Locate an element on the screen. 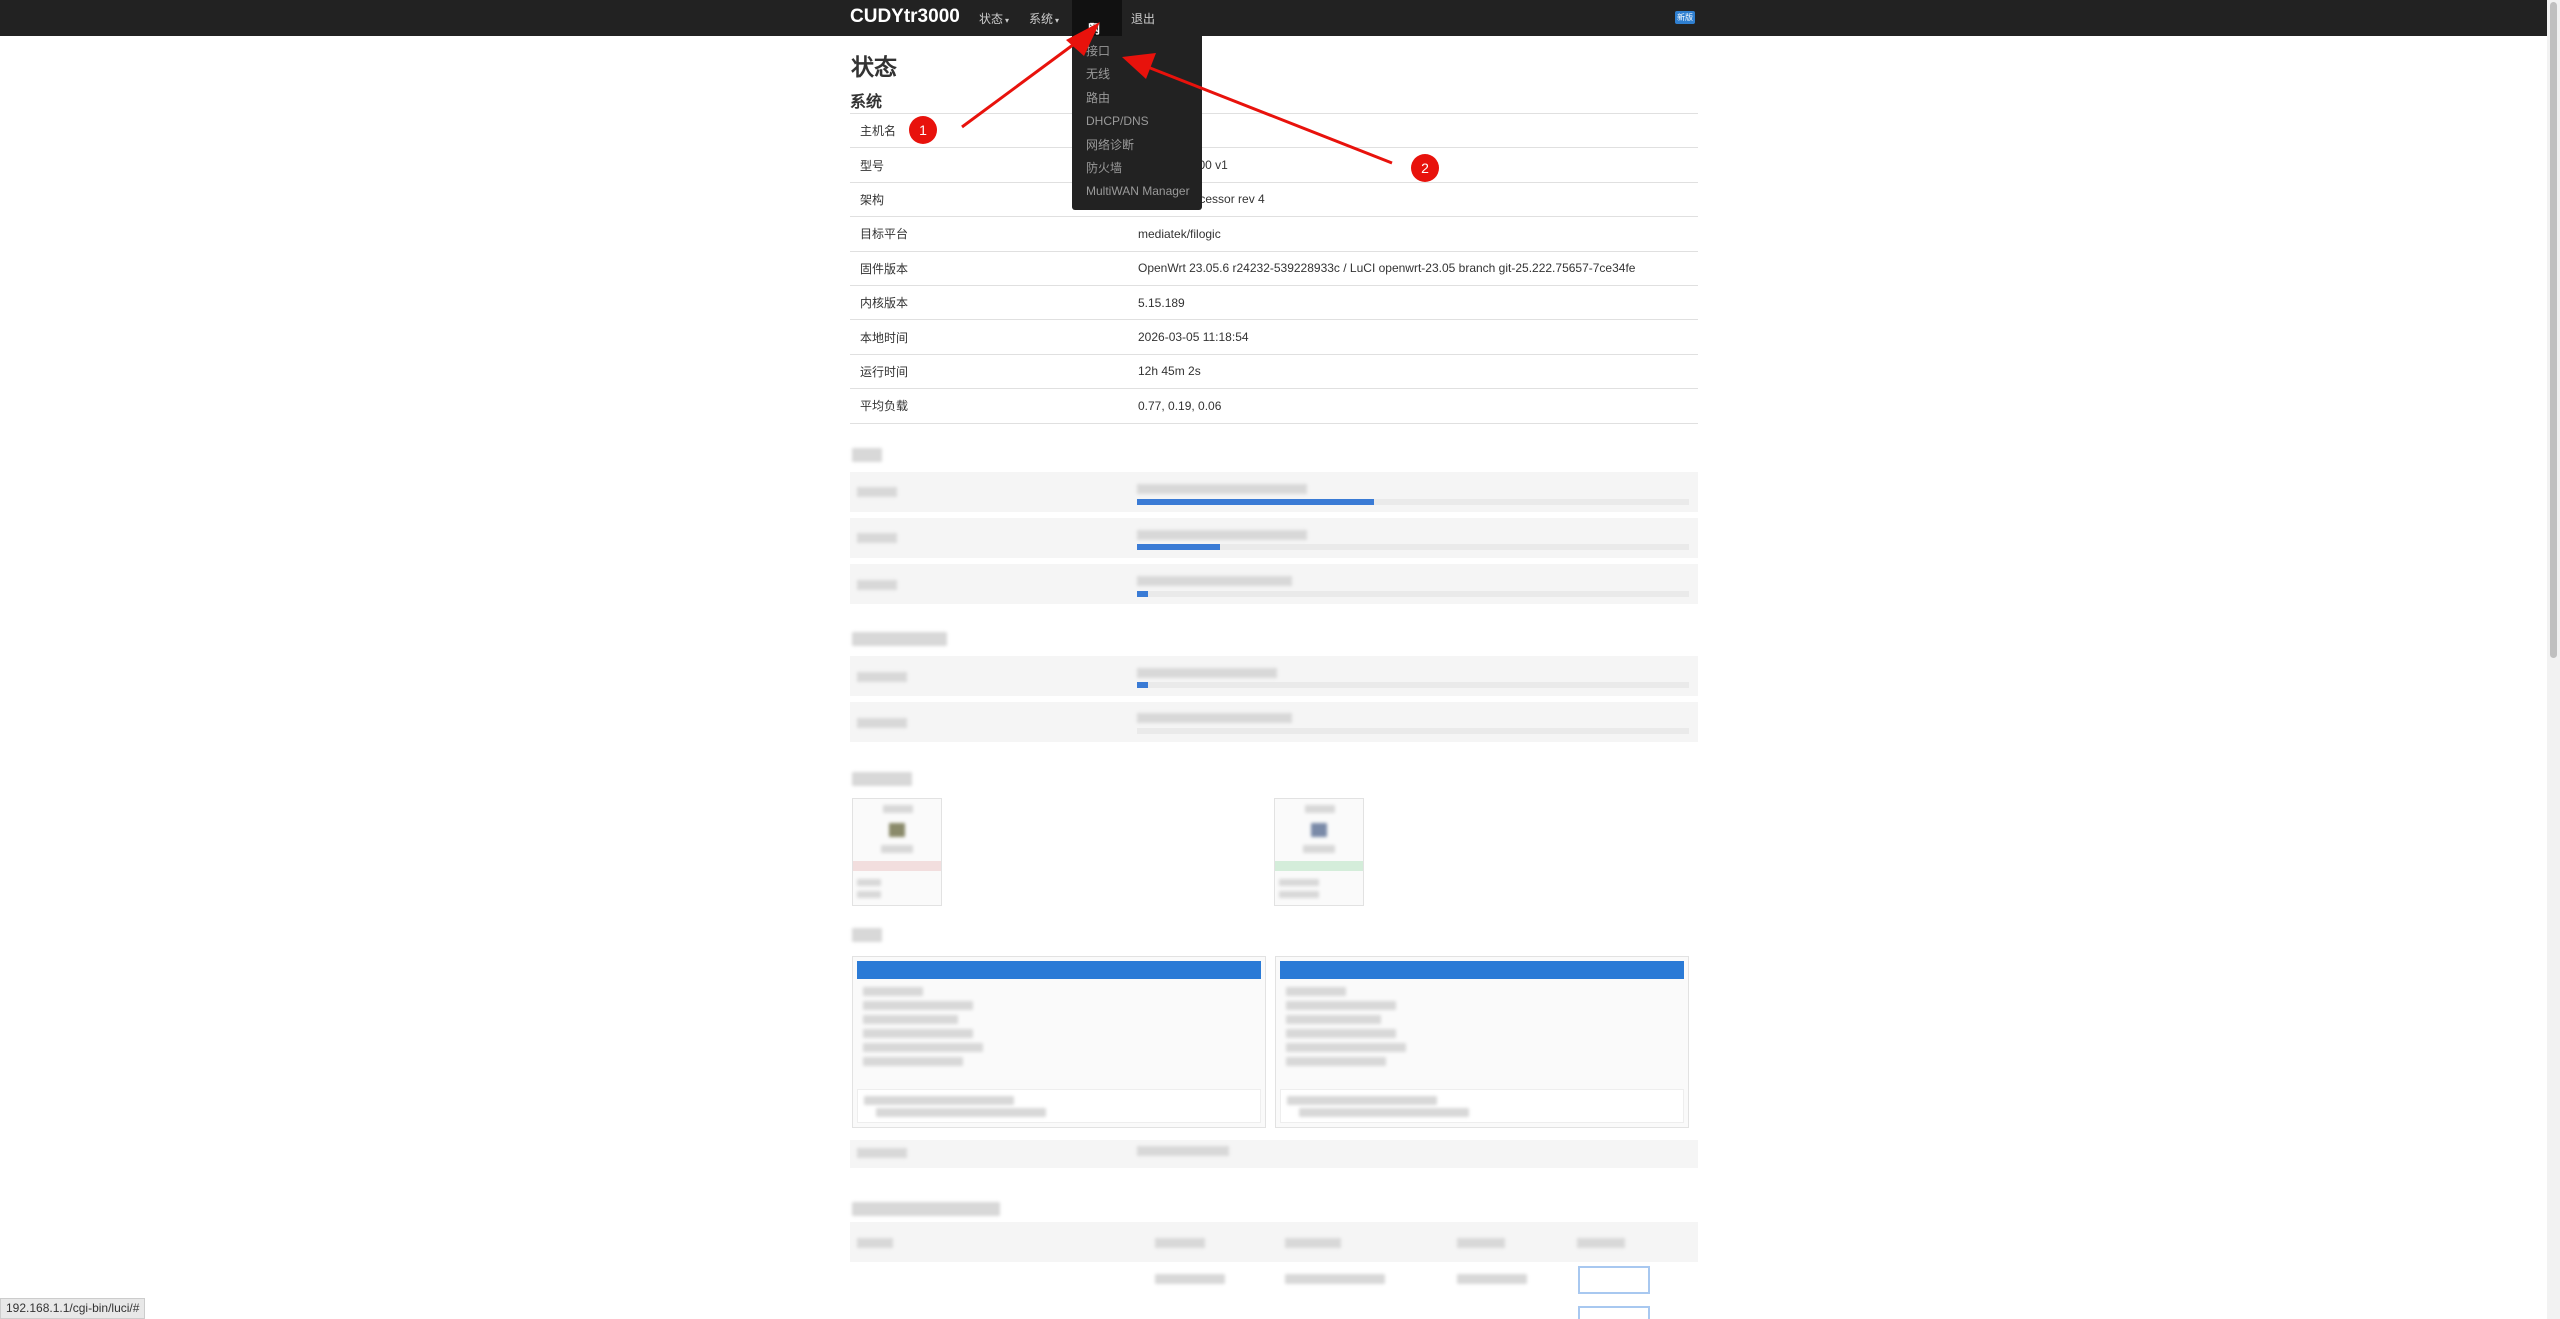 Image resolution: width=2560 pixels, height=1319 pixels. annotation-label-1: 1 is located at coordinates (923, 130).